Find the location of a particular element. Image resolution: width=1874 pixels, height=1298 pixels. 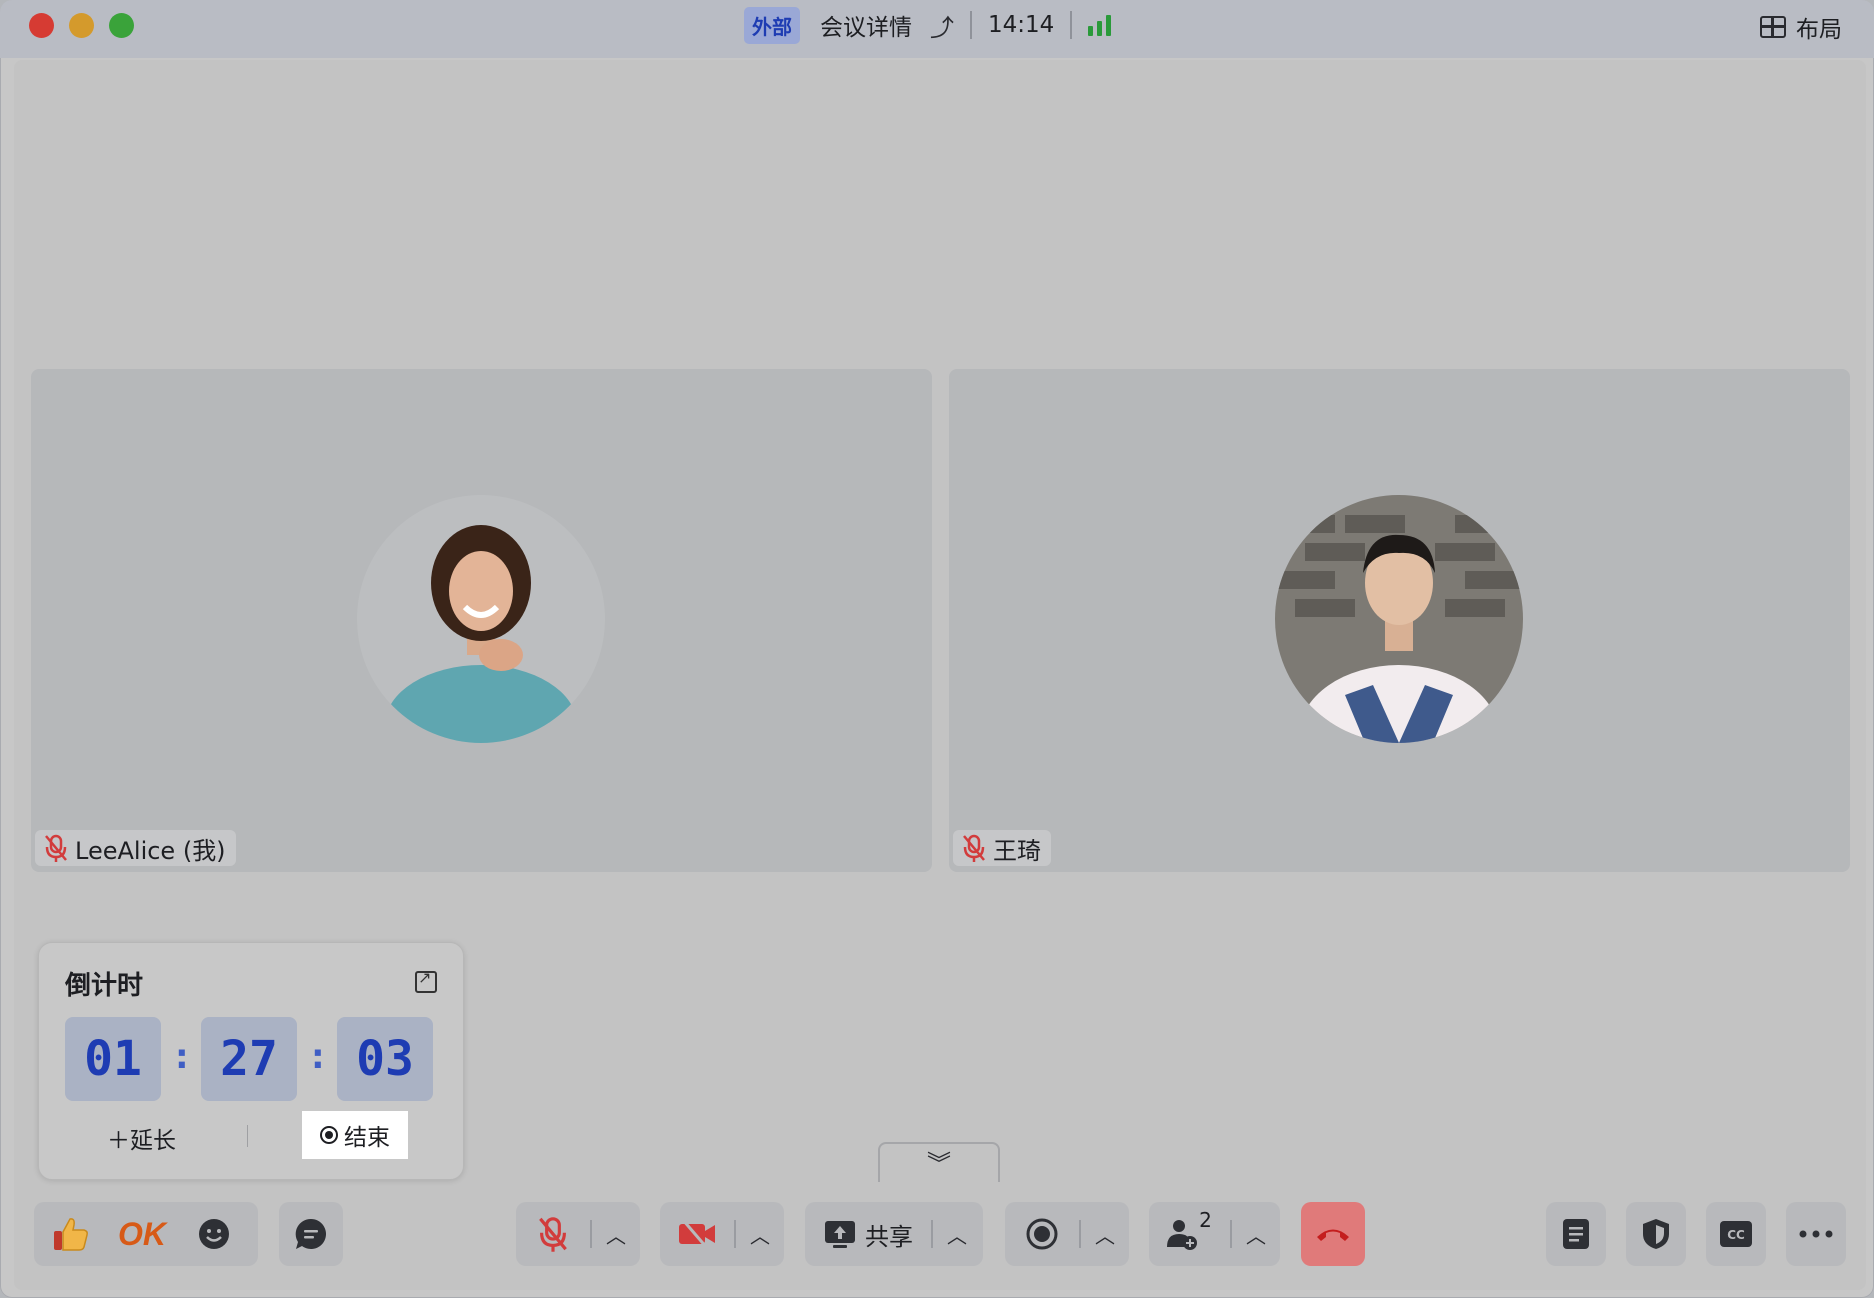

meeting-time: 14:14 is located at coordinates (1021, 25).